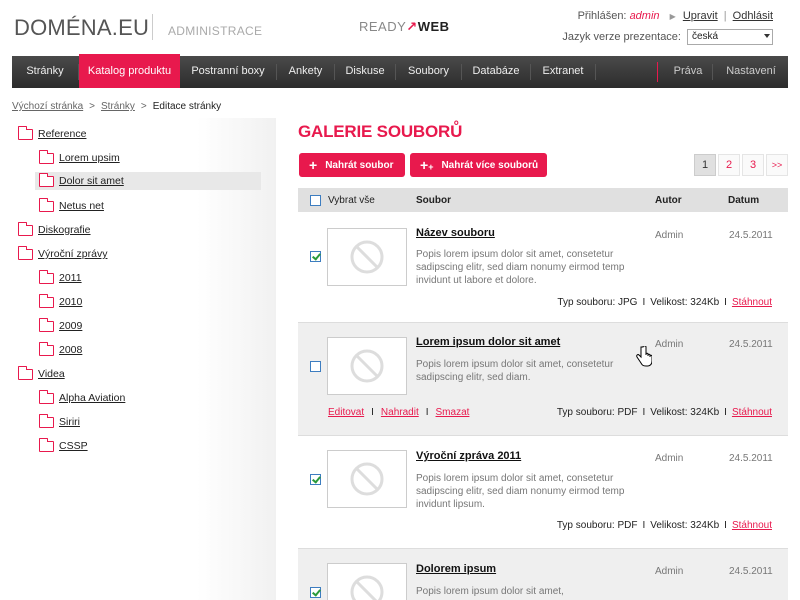 Image resolution: width=800 pixels, height=600 pixels. What do you see at coordinates (359, 165) in the screenshot?
I see `upload-file-label: Nahrát soubor` at bounding box center [359, 165].